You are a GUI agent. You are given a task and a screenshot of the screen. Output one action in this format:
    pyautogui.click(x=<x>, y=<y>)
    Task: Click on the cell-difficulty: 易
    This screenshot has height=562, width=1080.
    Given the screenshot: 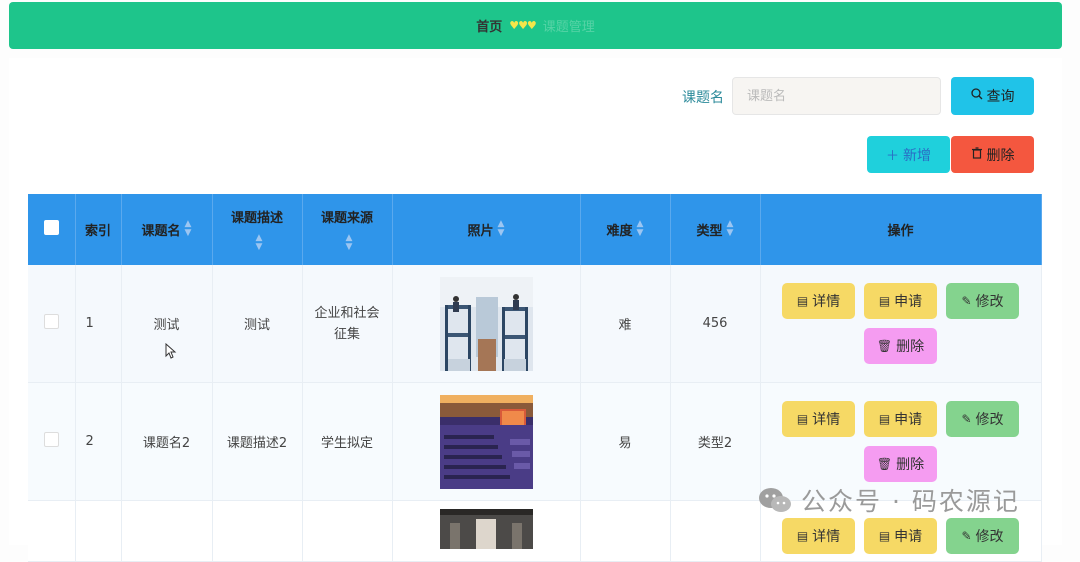 What is the action you would take?
    pyautogui.click(x=625, y=441)
    